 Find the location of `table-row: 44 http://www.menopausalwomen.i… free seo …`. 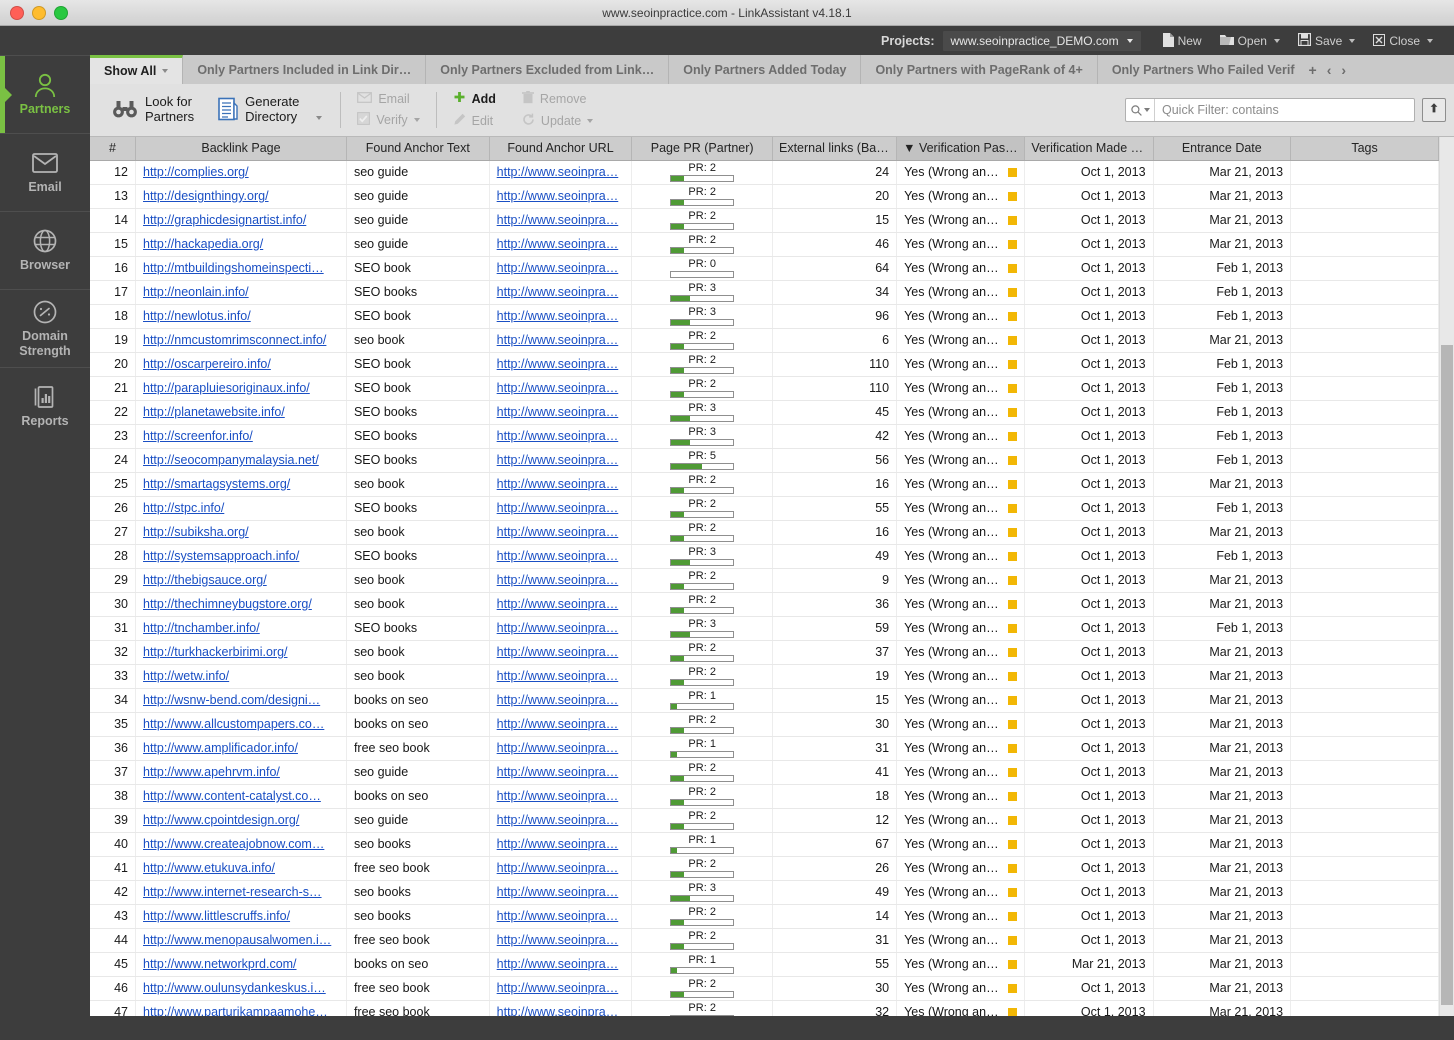

table-row: 44 http://www.menopausalwomen.i… free seo … is located at coordinates (764, 940).